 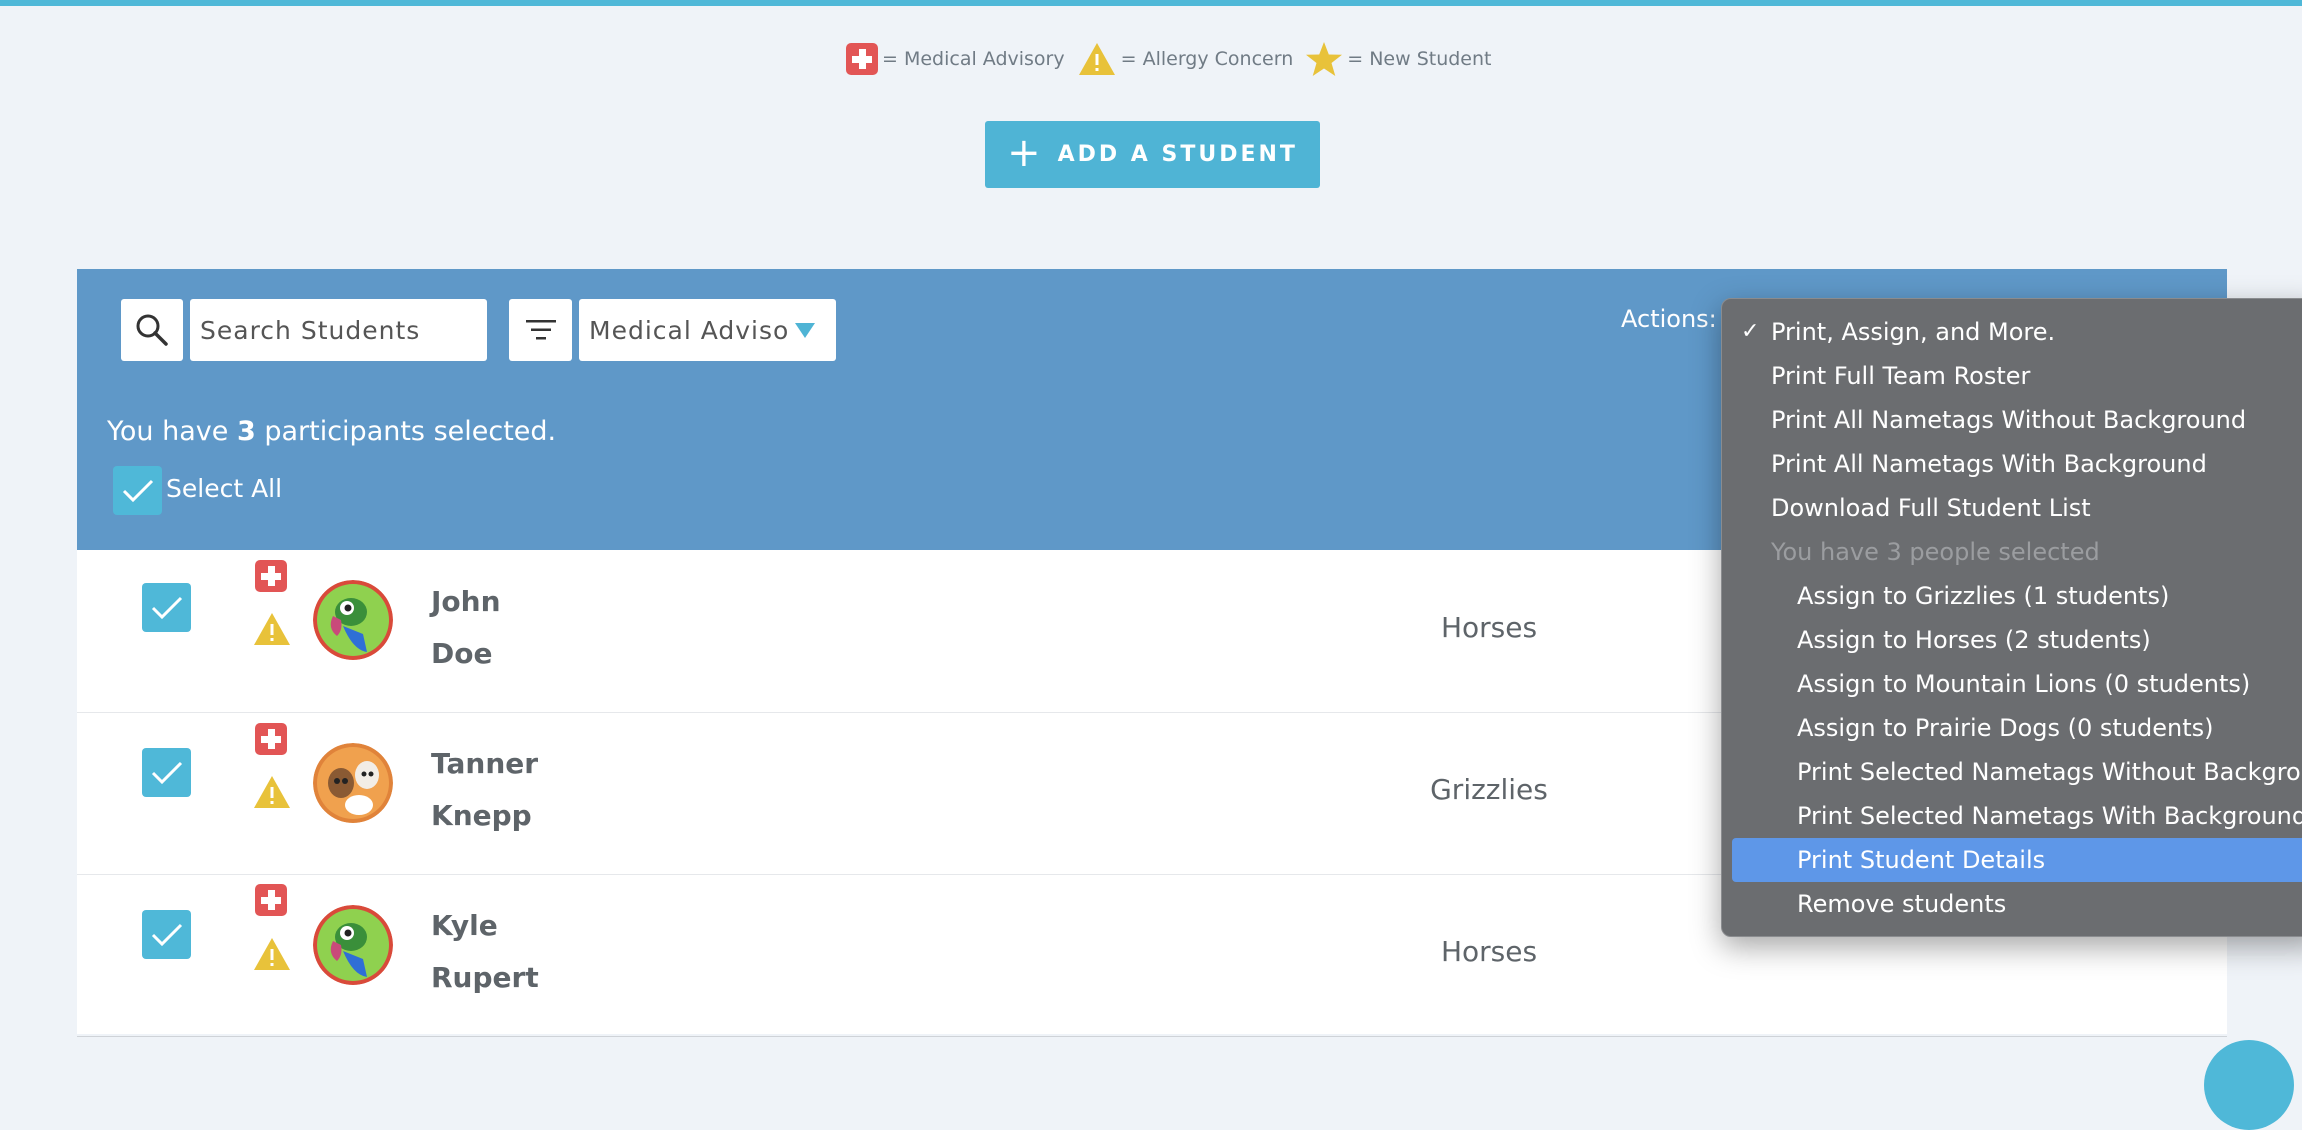 I want to click on legend-new-label: = New Student, so click(x=1419, y=59).